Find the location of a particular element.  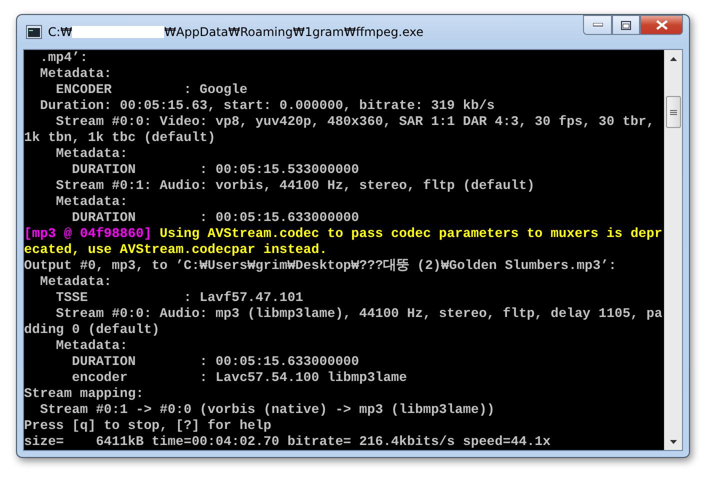

console-line: TSSE : Lavf57.47.101 is located at coordinates (179, 298).